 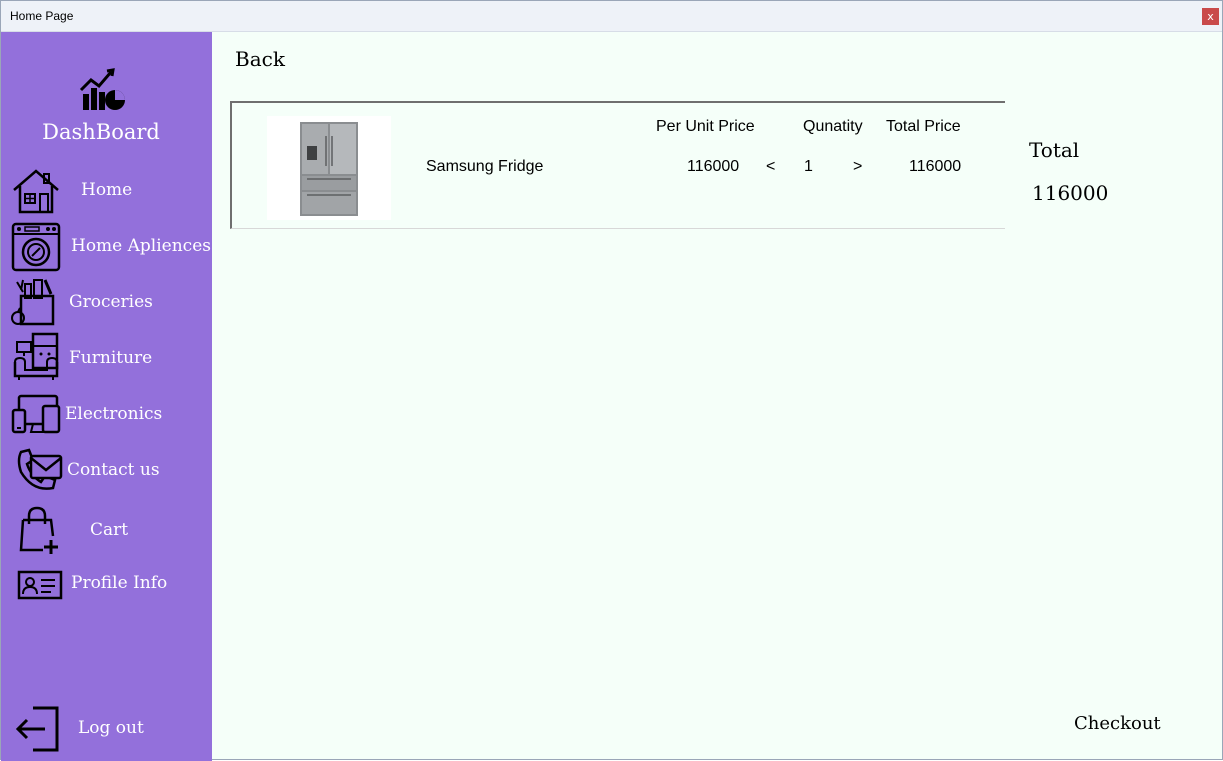 What do you see at coordinates (36, 356) in the screenshot?
I see `sofa-icon` at bounding box center [36, 356].